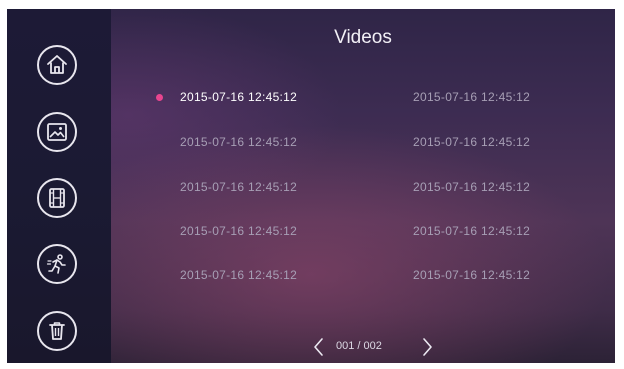 Image resolution: width=624 pixels, height=369 pixels. What do you see at coordinates (359, 346) in the screenshot?
I see `page-indicator: 001 / 002` at bounding box center [359, 346].